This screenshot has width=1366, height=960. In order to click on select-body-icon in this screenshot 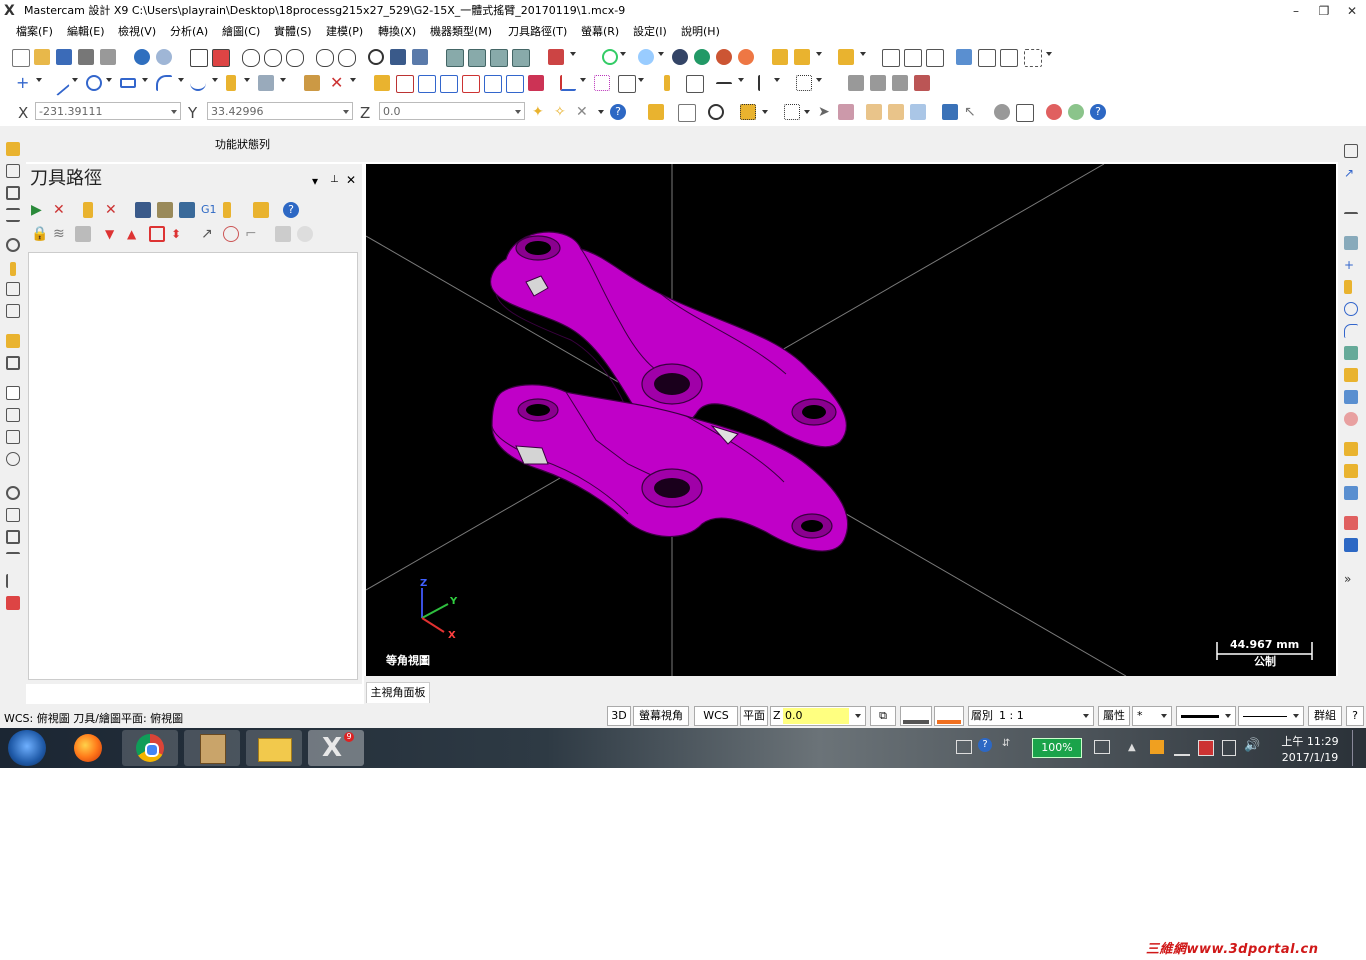, I will do `click(846, 112)`.